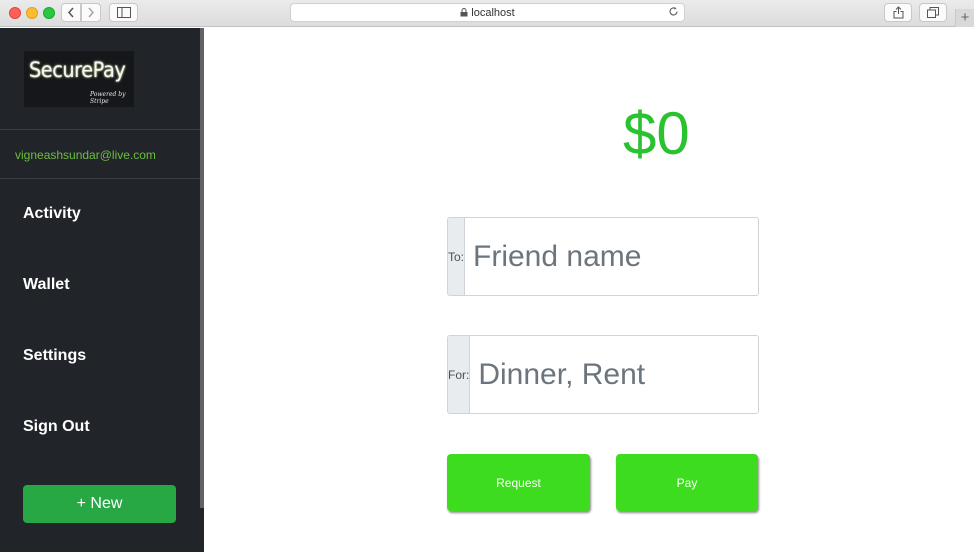  I want to click on browser-toolbar: localhost +, so click(487, 13).